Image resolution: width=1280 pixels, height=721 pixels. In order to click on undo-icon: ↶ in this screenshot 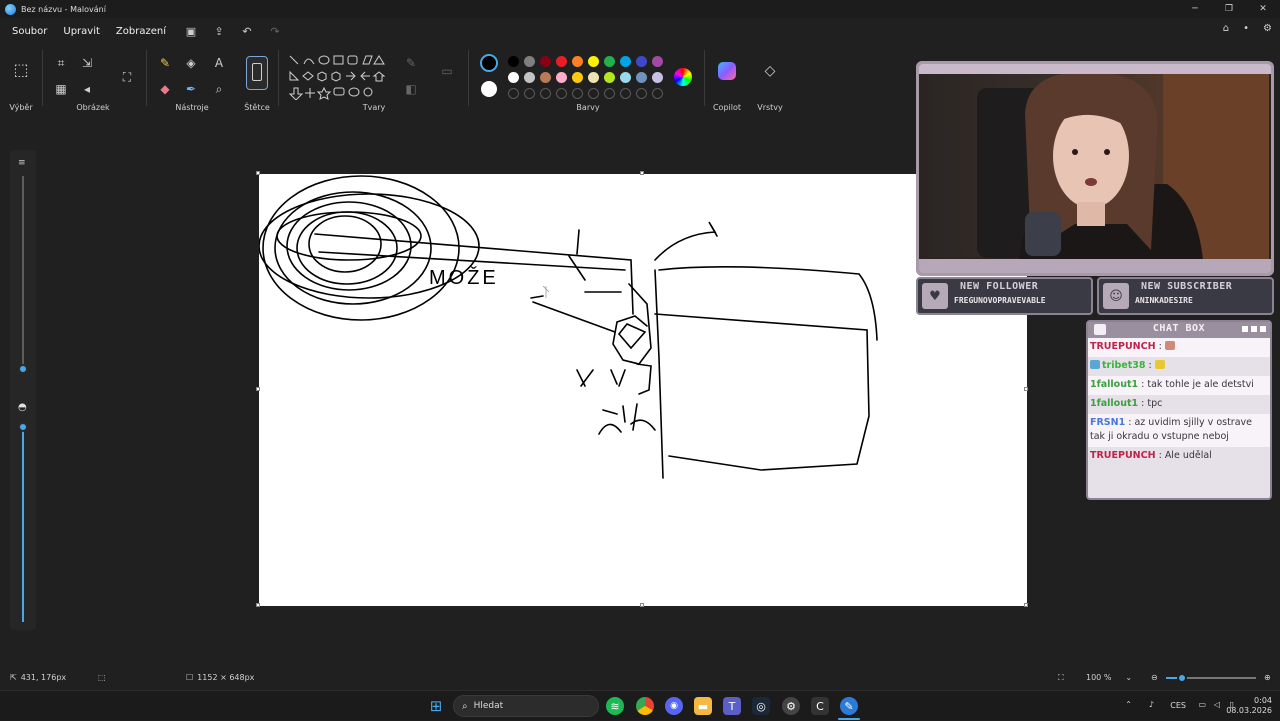, I will do `click(247, 31)`.